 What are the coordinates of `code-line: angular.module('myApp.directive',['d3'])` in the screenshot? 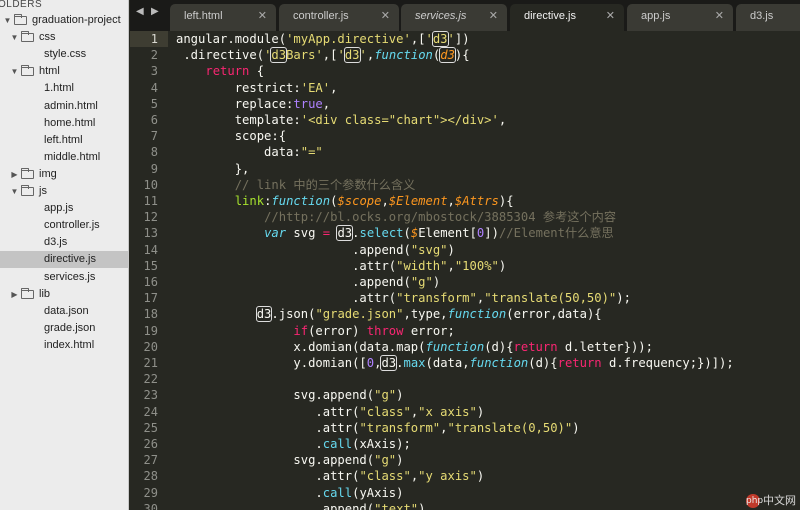 It's located at (323, 39).